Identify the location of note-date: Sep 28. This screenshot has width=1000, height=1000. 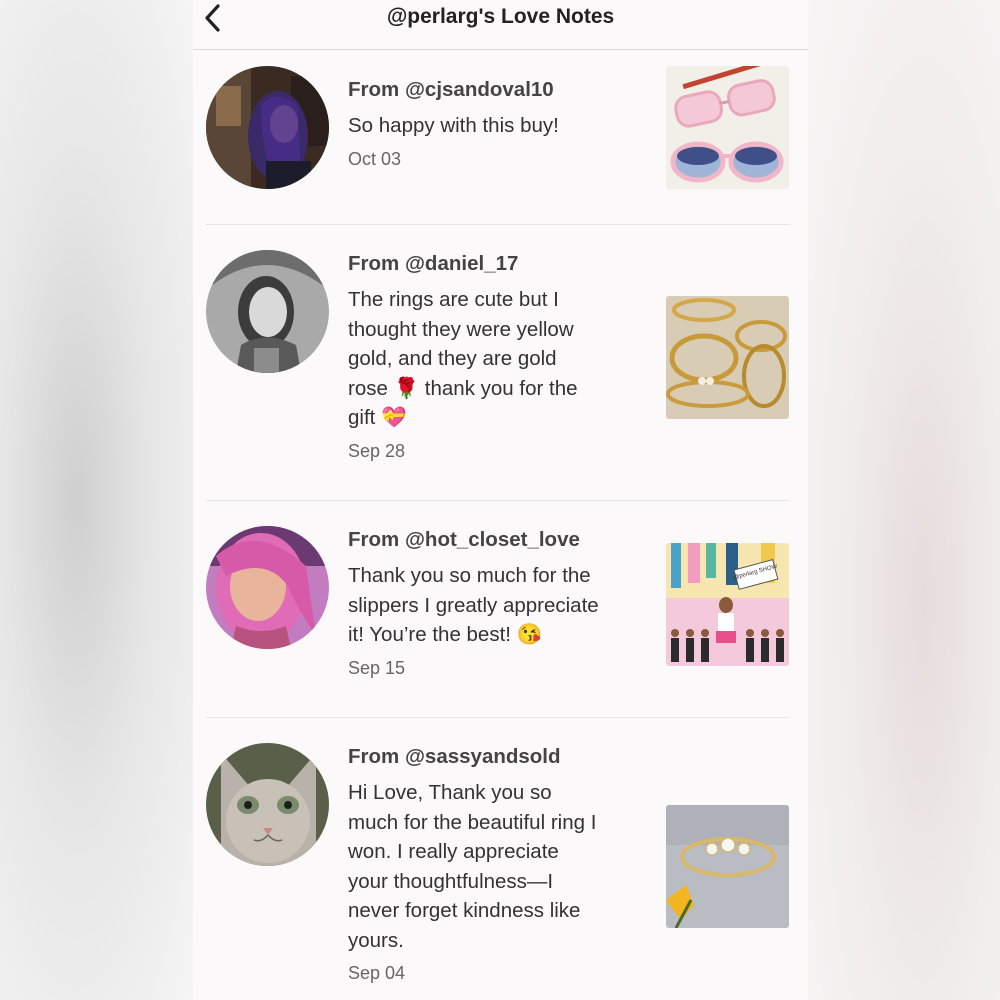
(377, 450).